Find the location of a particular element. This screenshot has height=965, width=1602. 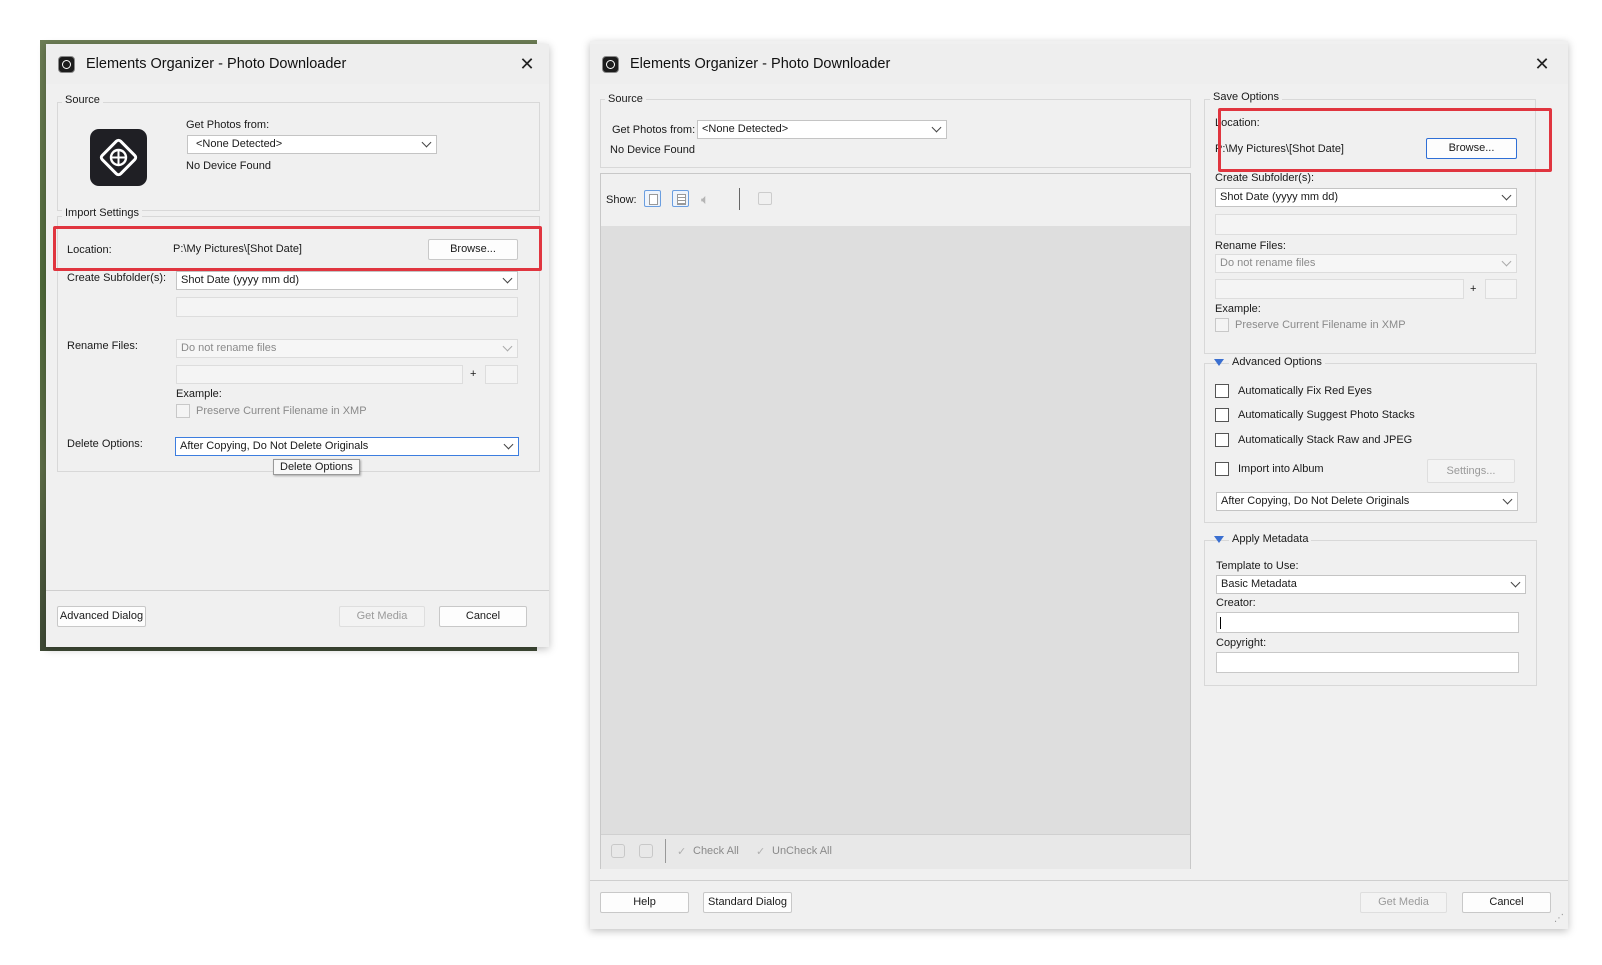

left-source-legend: Source is located at coordinates (82, 100).